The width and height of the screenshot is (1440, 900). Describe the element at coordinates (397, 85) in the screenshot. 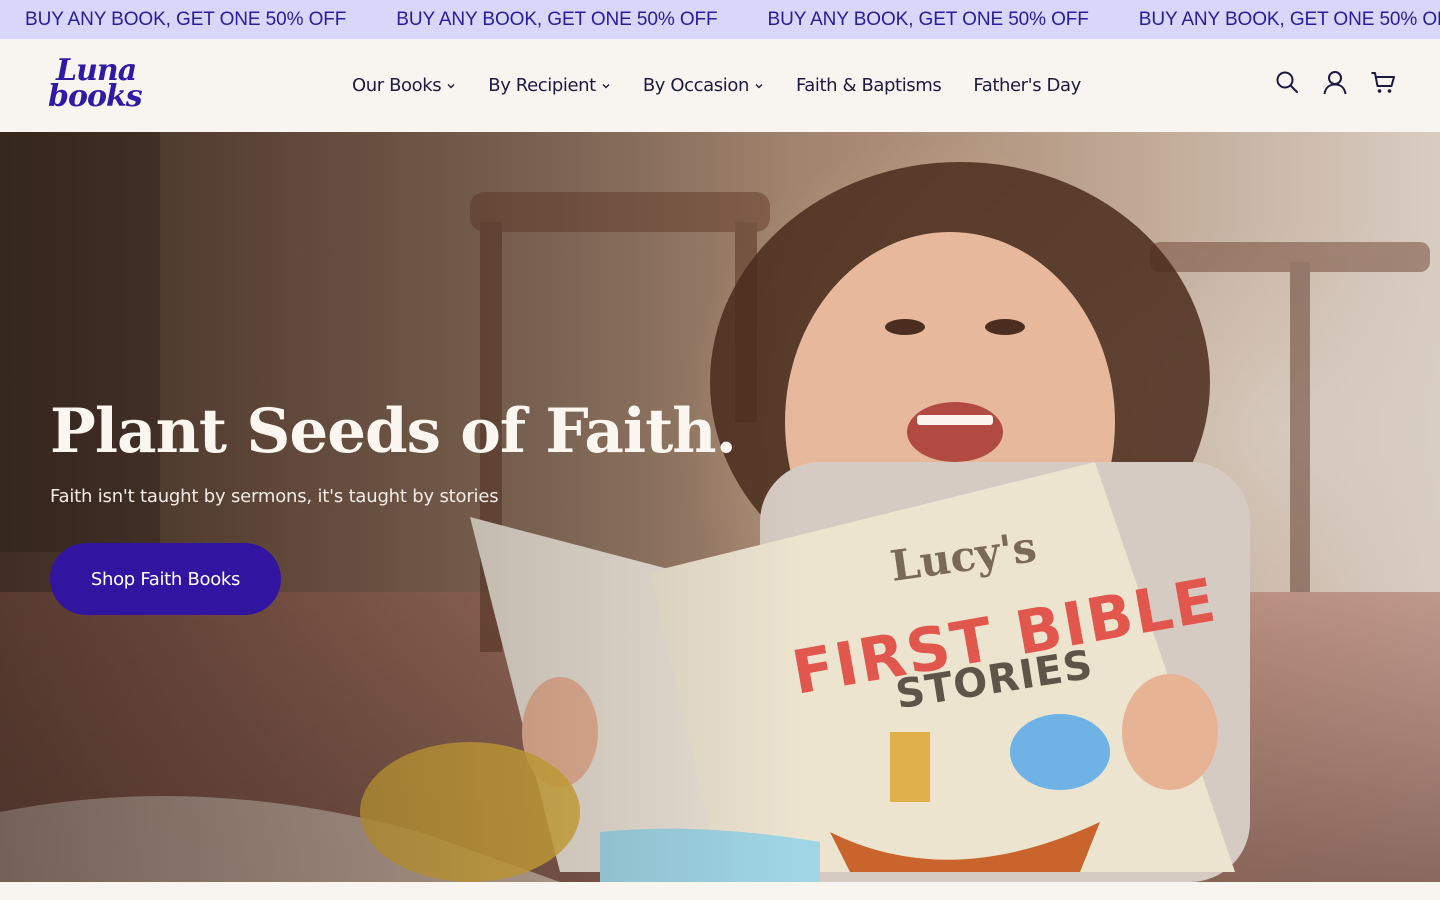

I see `nav-item-label: Our Books` at that location.